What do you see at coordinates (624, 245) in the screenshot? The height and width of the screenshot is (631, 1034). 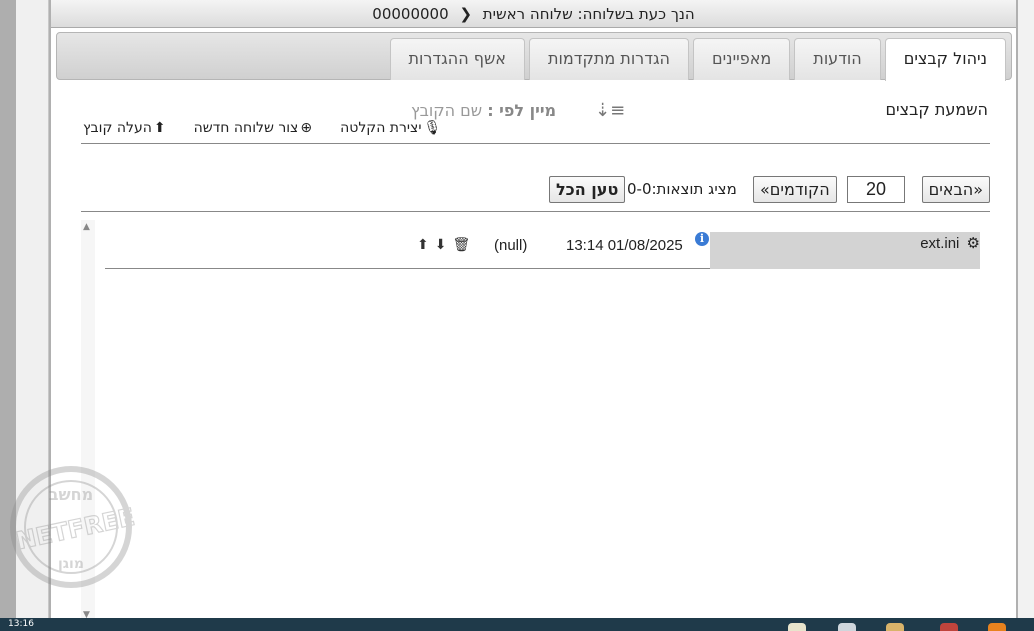 I see `file-datetime: 13:14 01/08/2025` at bounding box center [624, 245].